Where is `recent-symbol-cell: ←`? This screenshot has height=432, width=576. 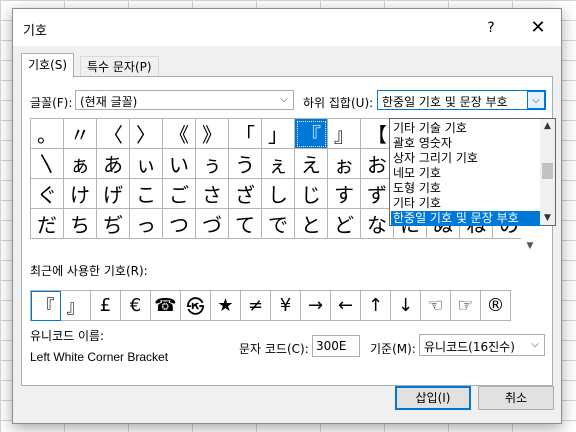 recent-symbol-cell: ← is located at coordinates (345, 305).